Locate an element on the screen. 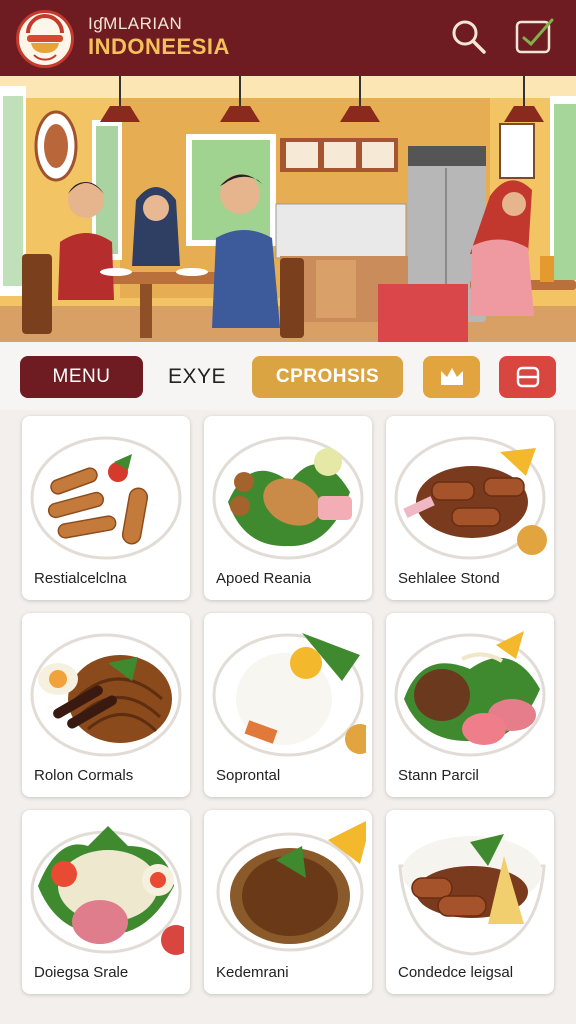 The width and height of the screenshot is (576, 1024). orders-button is located at coordinates (535, 37).